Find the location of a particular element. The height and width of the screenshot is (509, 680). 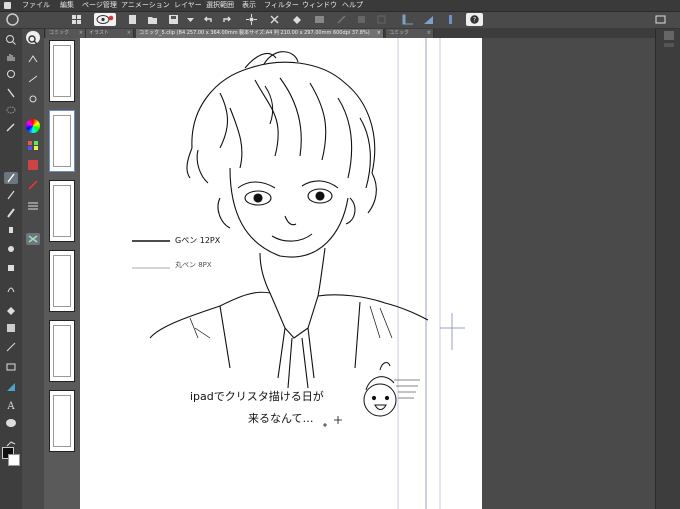

pencil-tool-icon is located at coordinates (11, 195).